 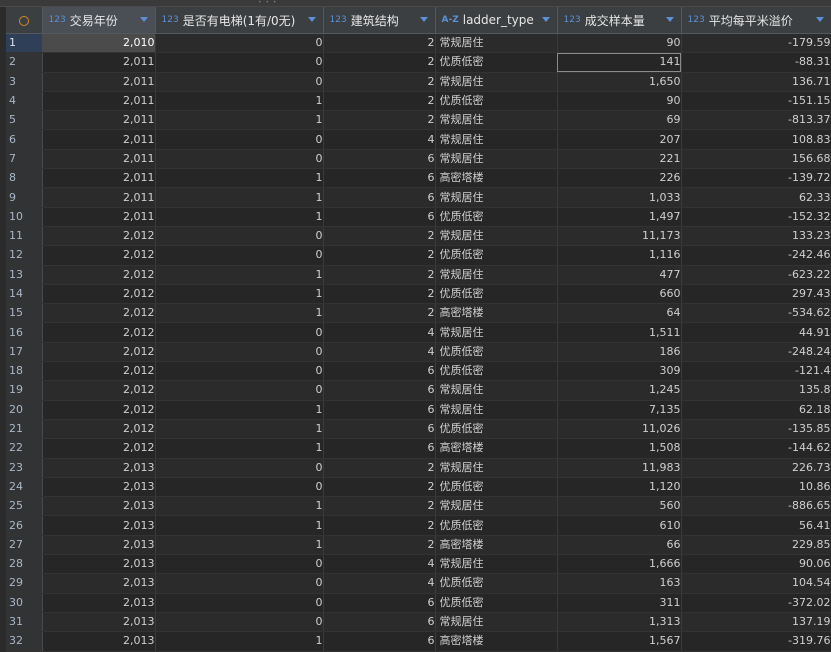 What do you see at coordinates (418, 275) in the screenshot?
I see `table-row: 13 2,012 1 2 常规居住 477 -623.22` at bounding box center [418, 275].